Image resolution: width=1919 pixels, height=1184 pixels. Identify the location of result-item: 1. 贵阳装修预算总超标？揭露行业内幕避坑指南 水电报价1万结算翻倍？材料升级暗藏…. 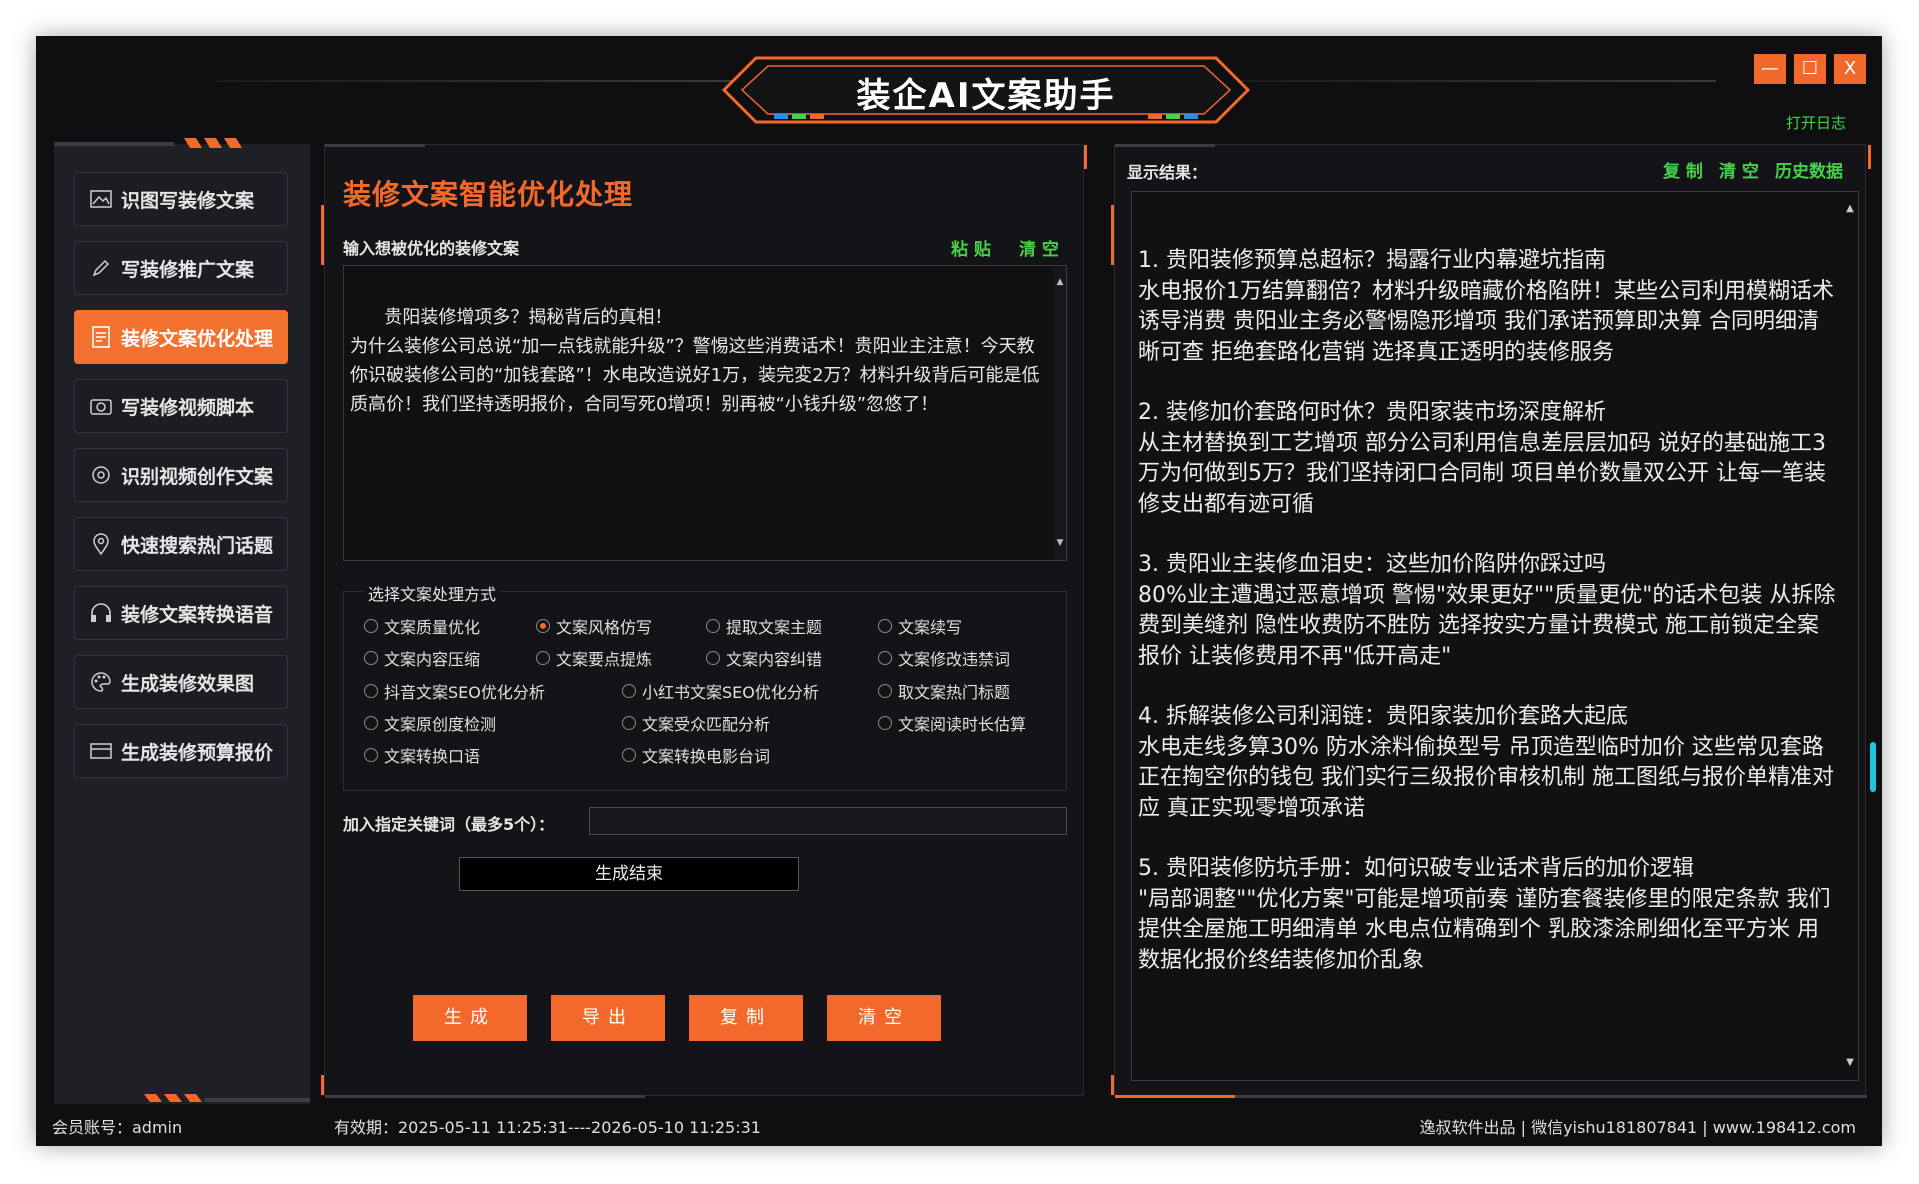
(1488, 307).